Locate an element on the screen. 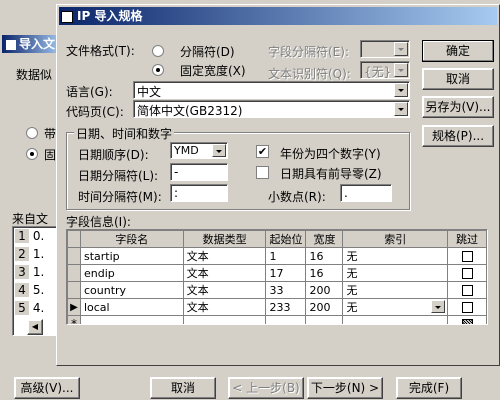 This screenshot has width=500, height=400. date-order-label: 日期顺序(D): is located at coordinates (113, 155).